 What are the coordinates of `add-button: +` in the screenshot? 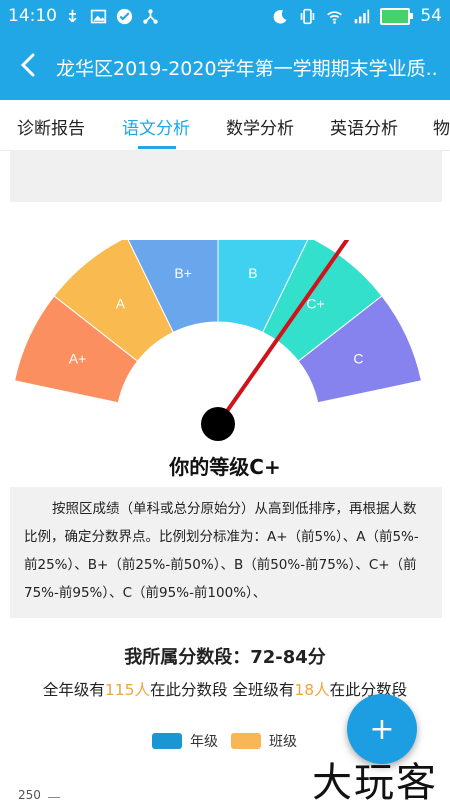 It's located at (382, 729).